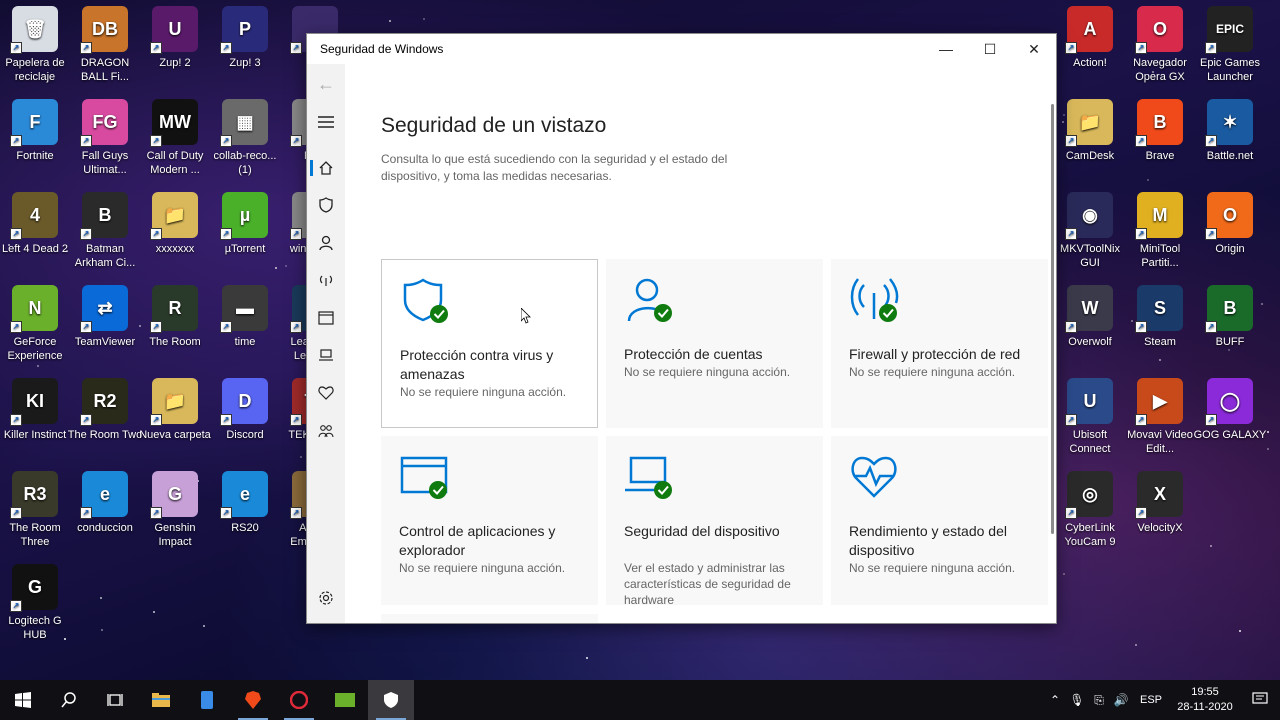 This screenshot has width=1280, height=720. I want to click on language-indicator: ESP, so click(1151, 700).